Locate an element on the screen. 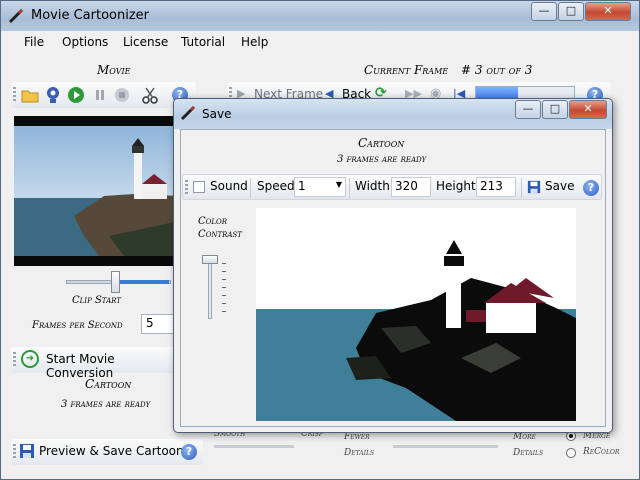 Image resolution: width=640 pixels, height=480 pixels. start-conversion-button: Start Movie Conversion is located at coordinates (112, 366).